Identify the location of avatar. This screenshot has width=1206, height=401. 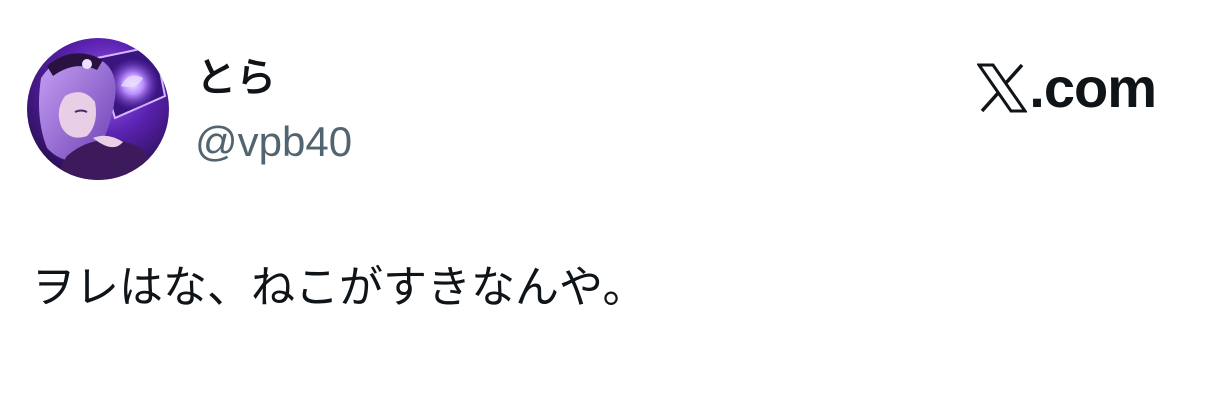
(98, 109).